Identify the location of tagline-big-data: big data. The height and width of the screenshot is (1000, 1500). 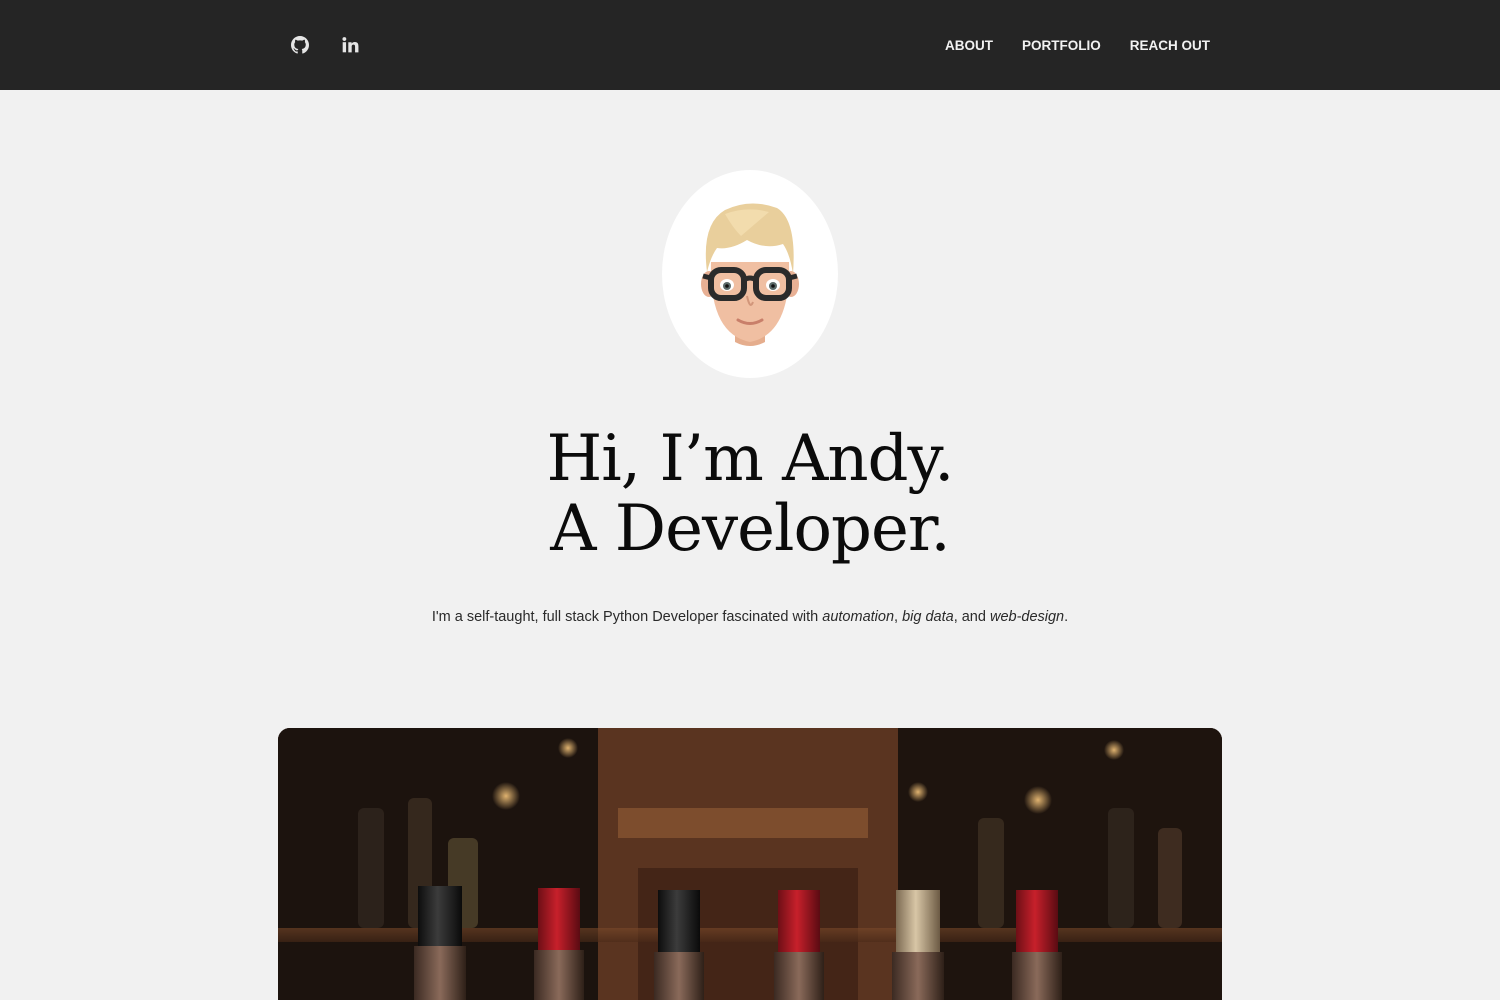
(928, 617).